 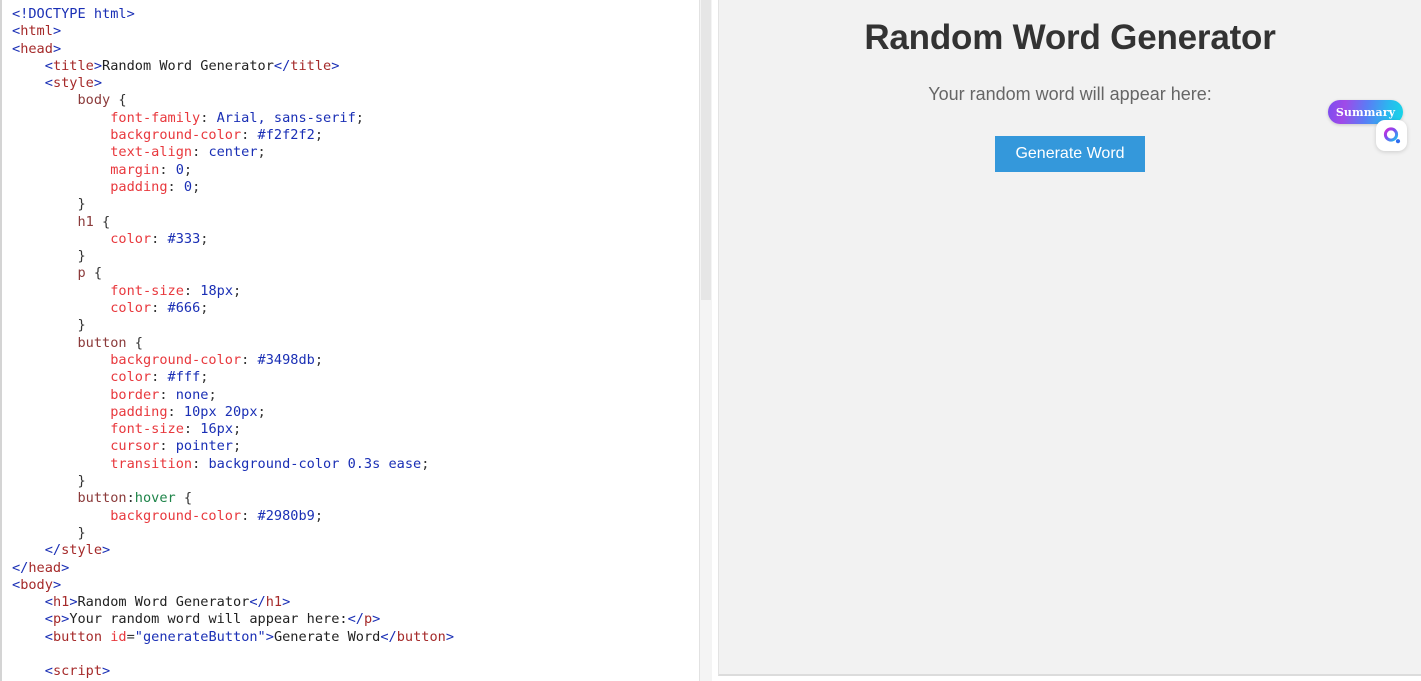 I want to click on ring-orb-icon, so click(x=1391, y=134).